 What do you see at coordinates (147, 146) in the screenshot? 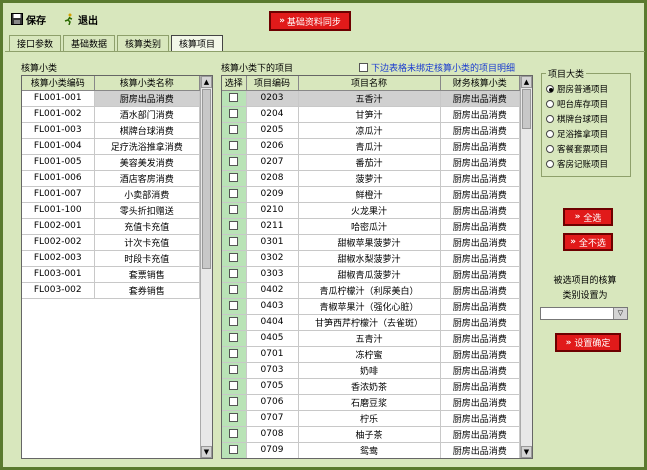
I see `subcategory-name-cell: 足疗洗浴推拿消费` at bounding box center [147, 146].